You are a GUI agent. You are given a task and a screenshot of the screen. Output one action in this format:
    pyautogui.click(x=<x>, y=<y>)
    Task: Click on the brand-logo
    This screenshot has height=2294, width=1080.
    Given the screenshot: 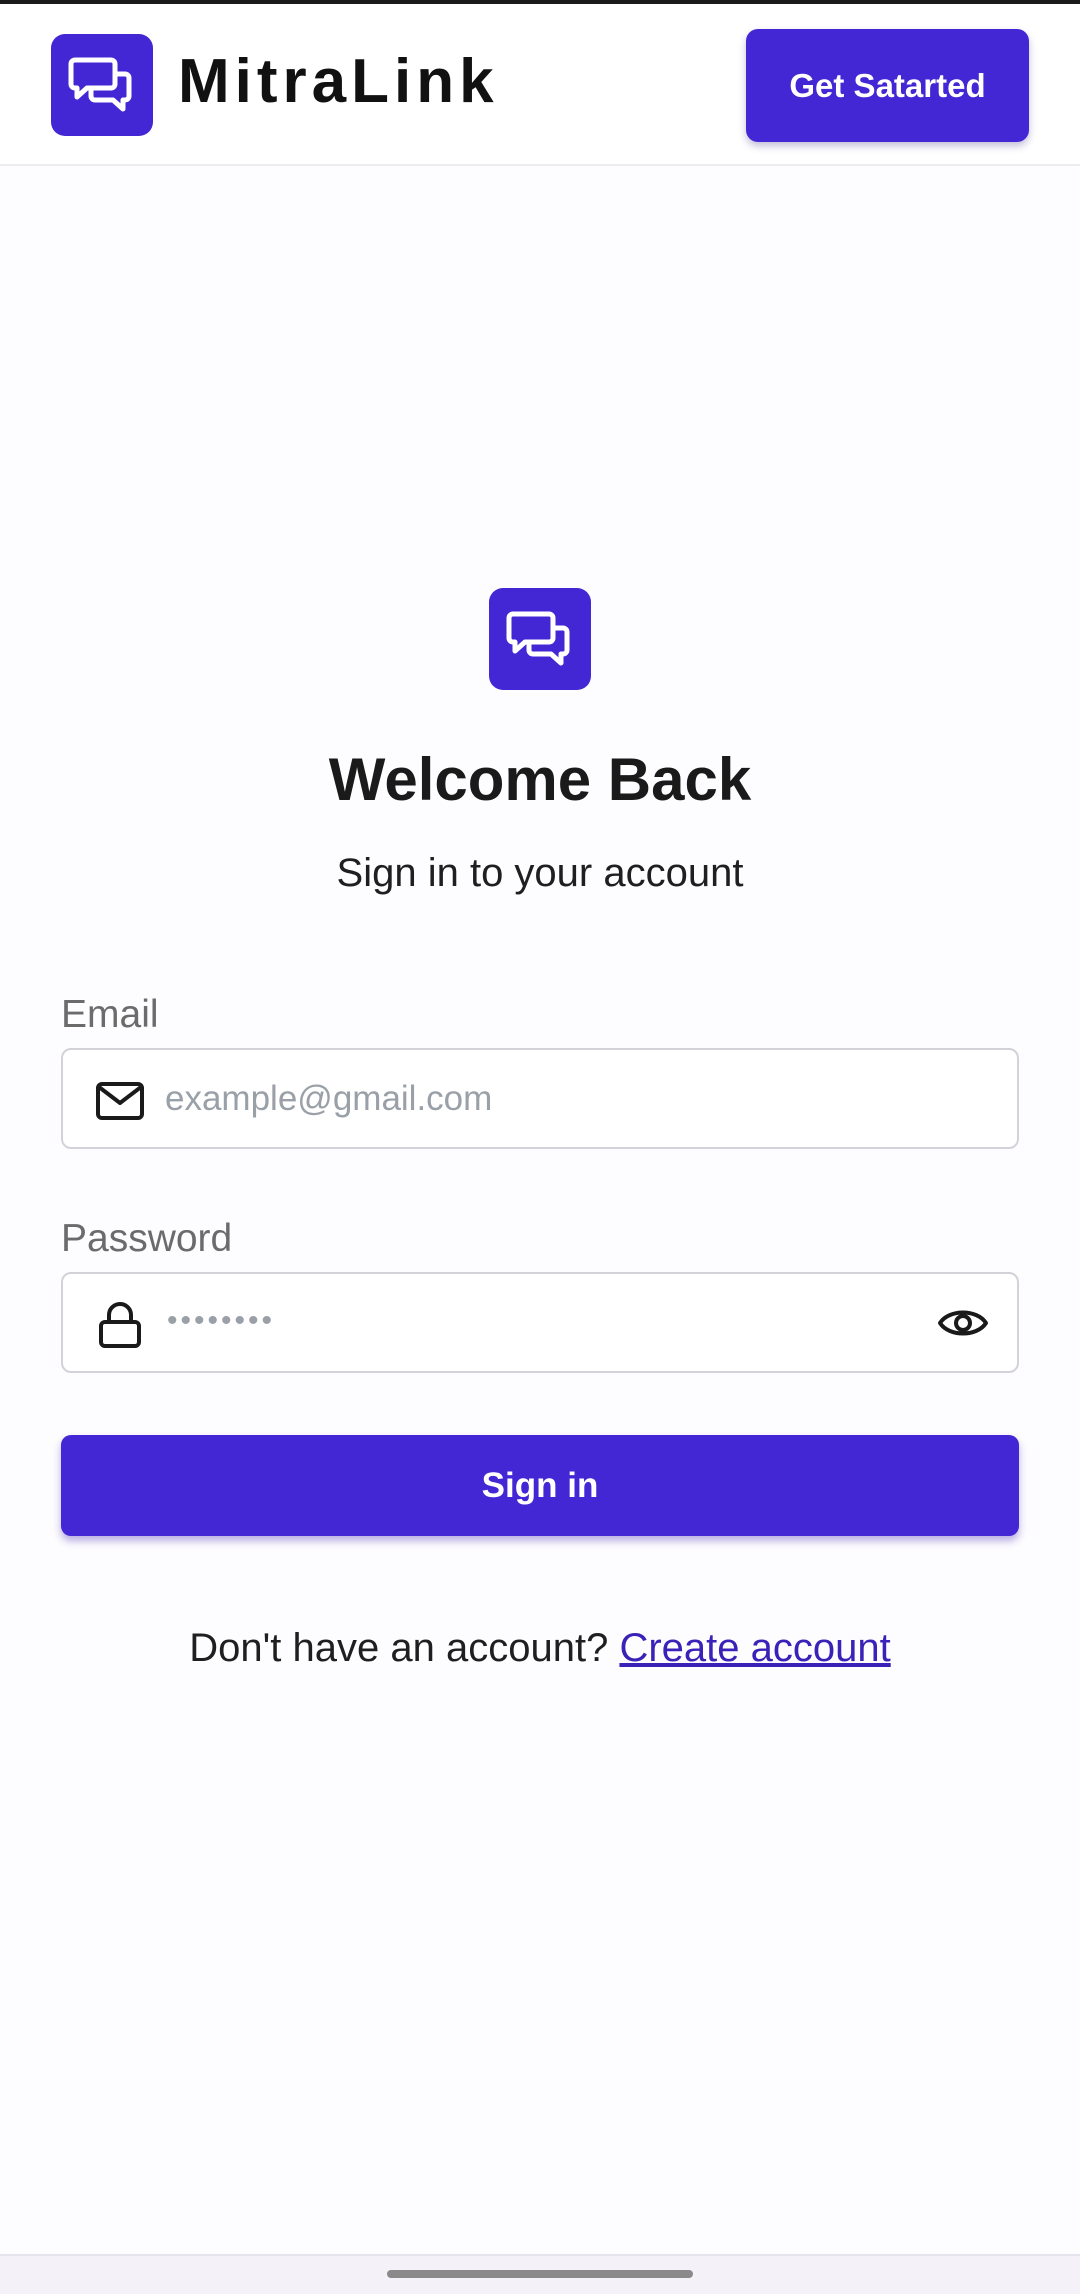 What is the action you would take?
    pyautogui.click(x=102, y=85)
    